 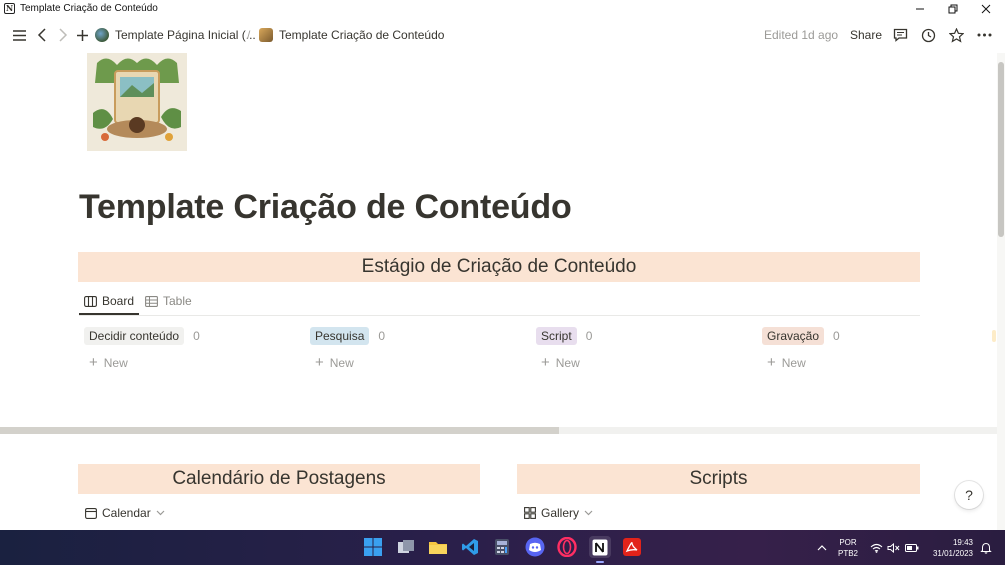 I want to click on breadcrumb-label: Template Criação de Conteúdo, so click(x=362, y=35).